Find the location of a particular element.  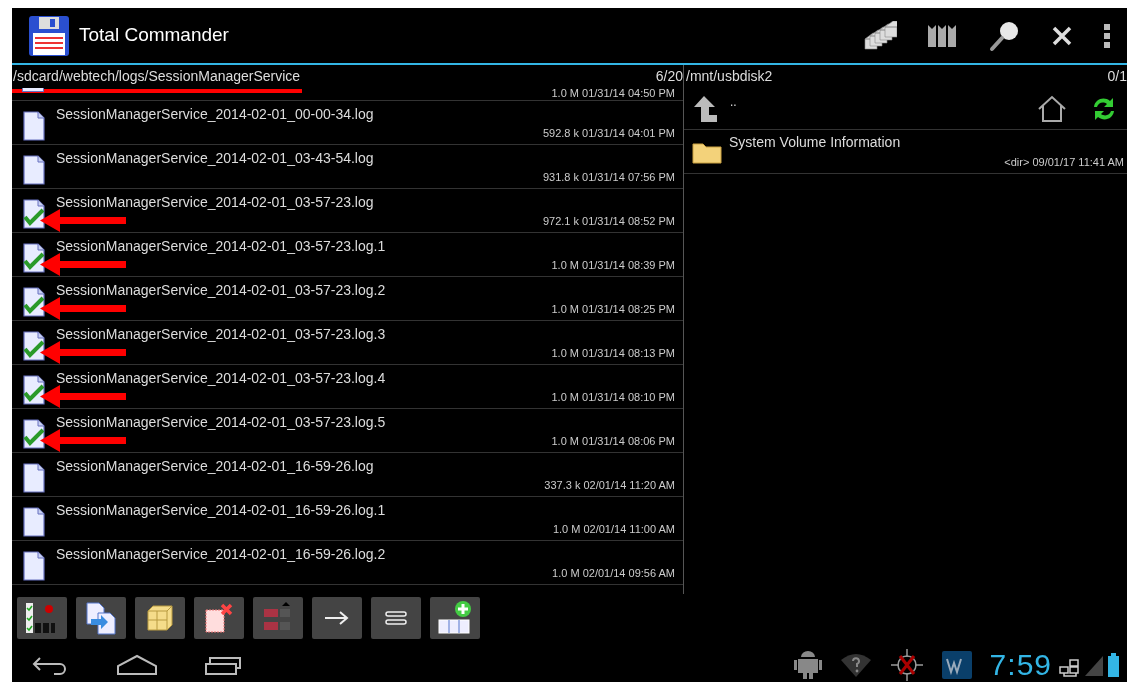

up-arrow-icon is located at coordinates (706, 108).